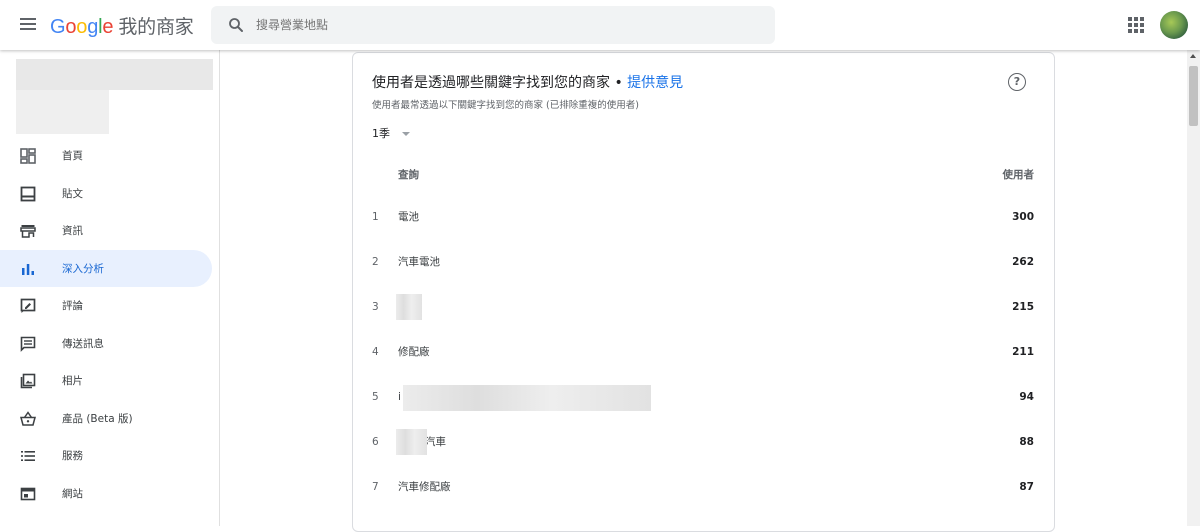  What do you see at coordinates (114, 74) in the screenshot?
I see `business-name-redacted` at bounding box center [114, 74].